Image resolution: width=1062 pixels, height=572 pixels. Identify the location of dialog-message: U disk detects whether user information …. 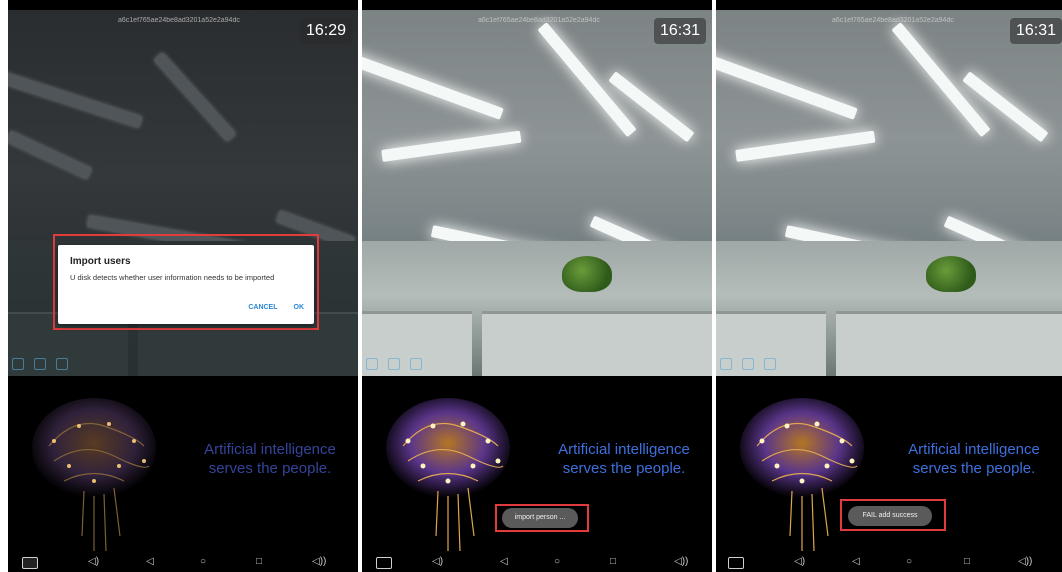
(172, 277).